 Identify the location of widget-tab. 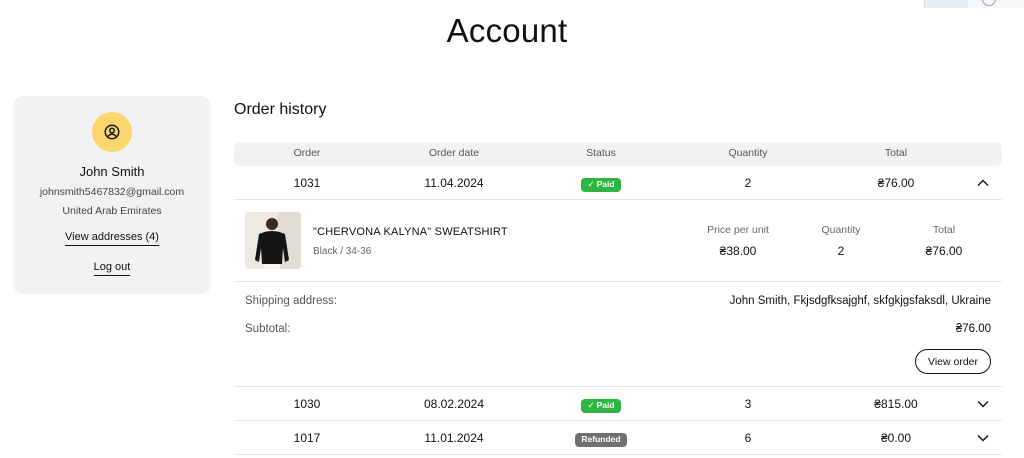
(946, 4).